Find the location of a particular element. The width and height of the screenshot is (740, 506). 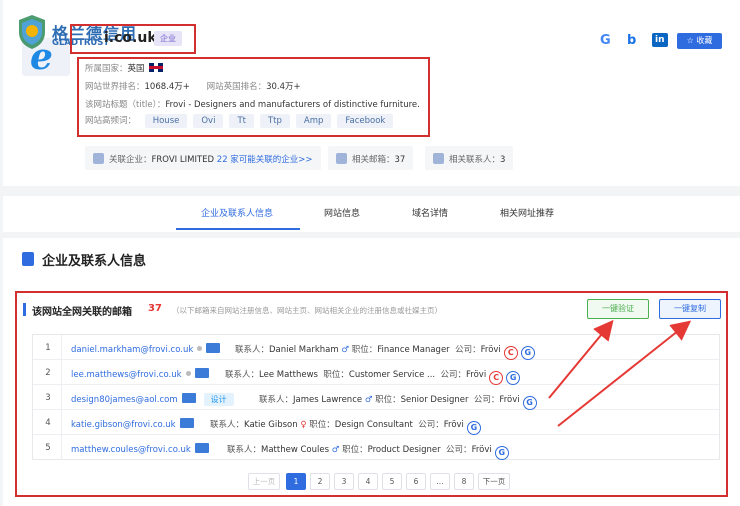

annotation-arrows is located at coordinates (620, 373).